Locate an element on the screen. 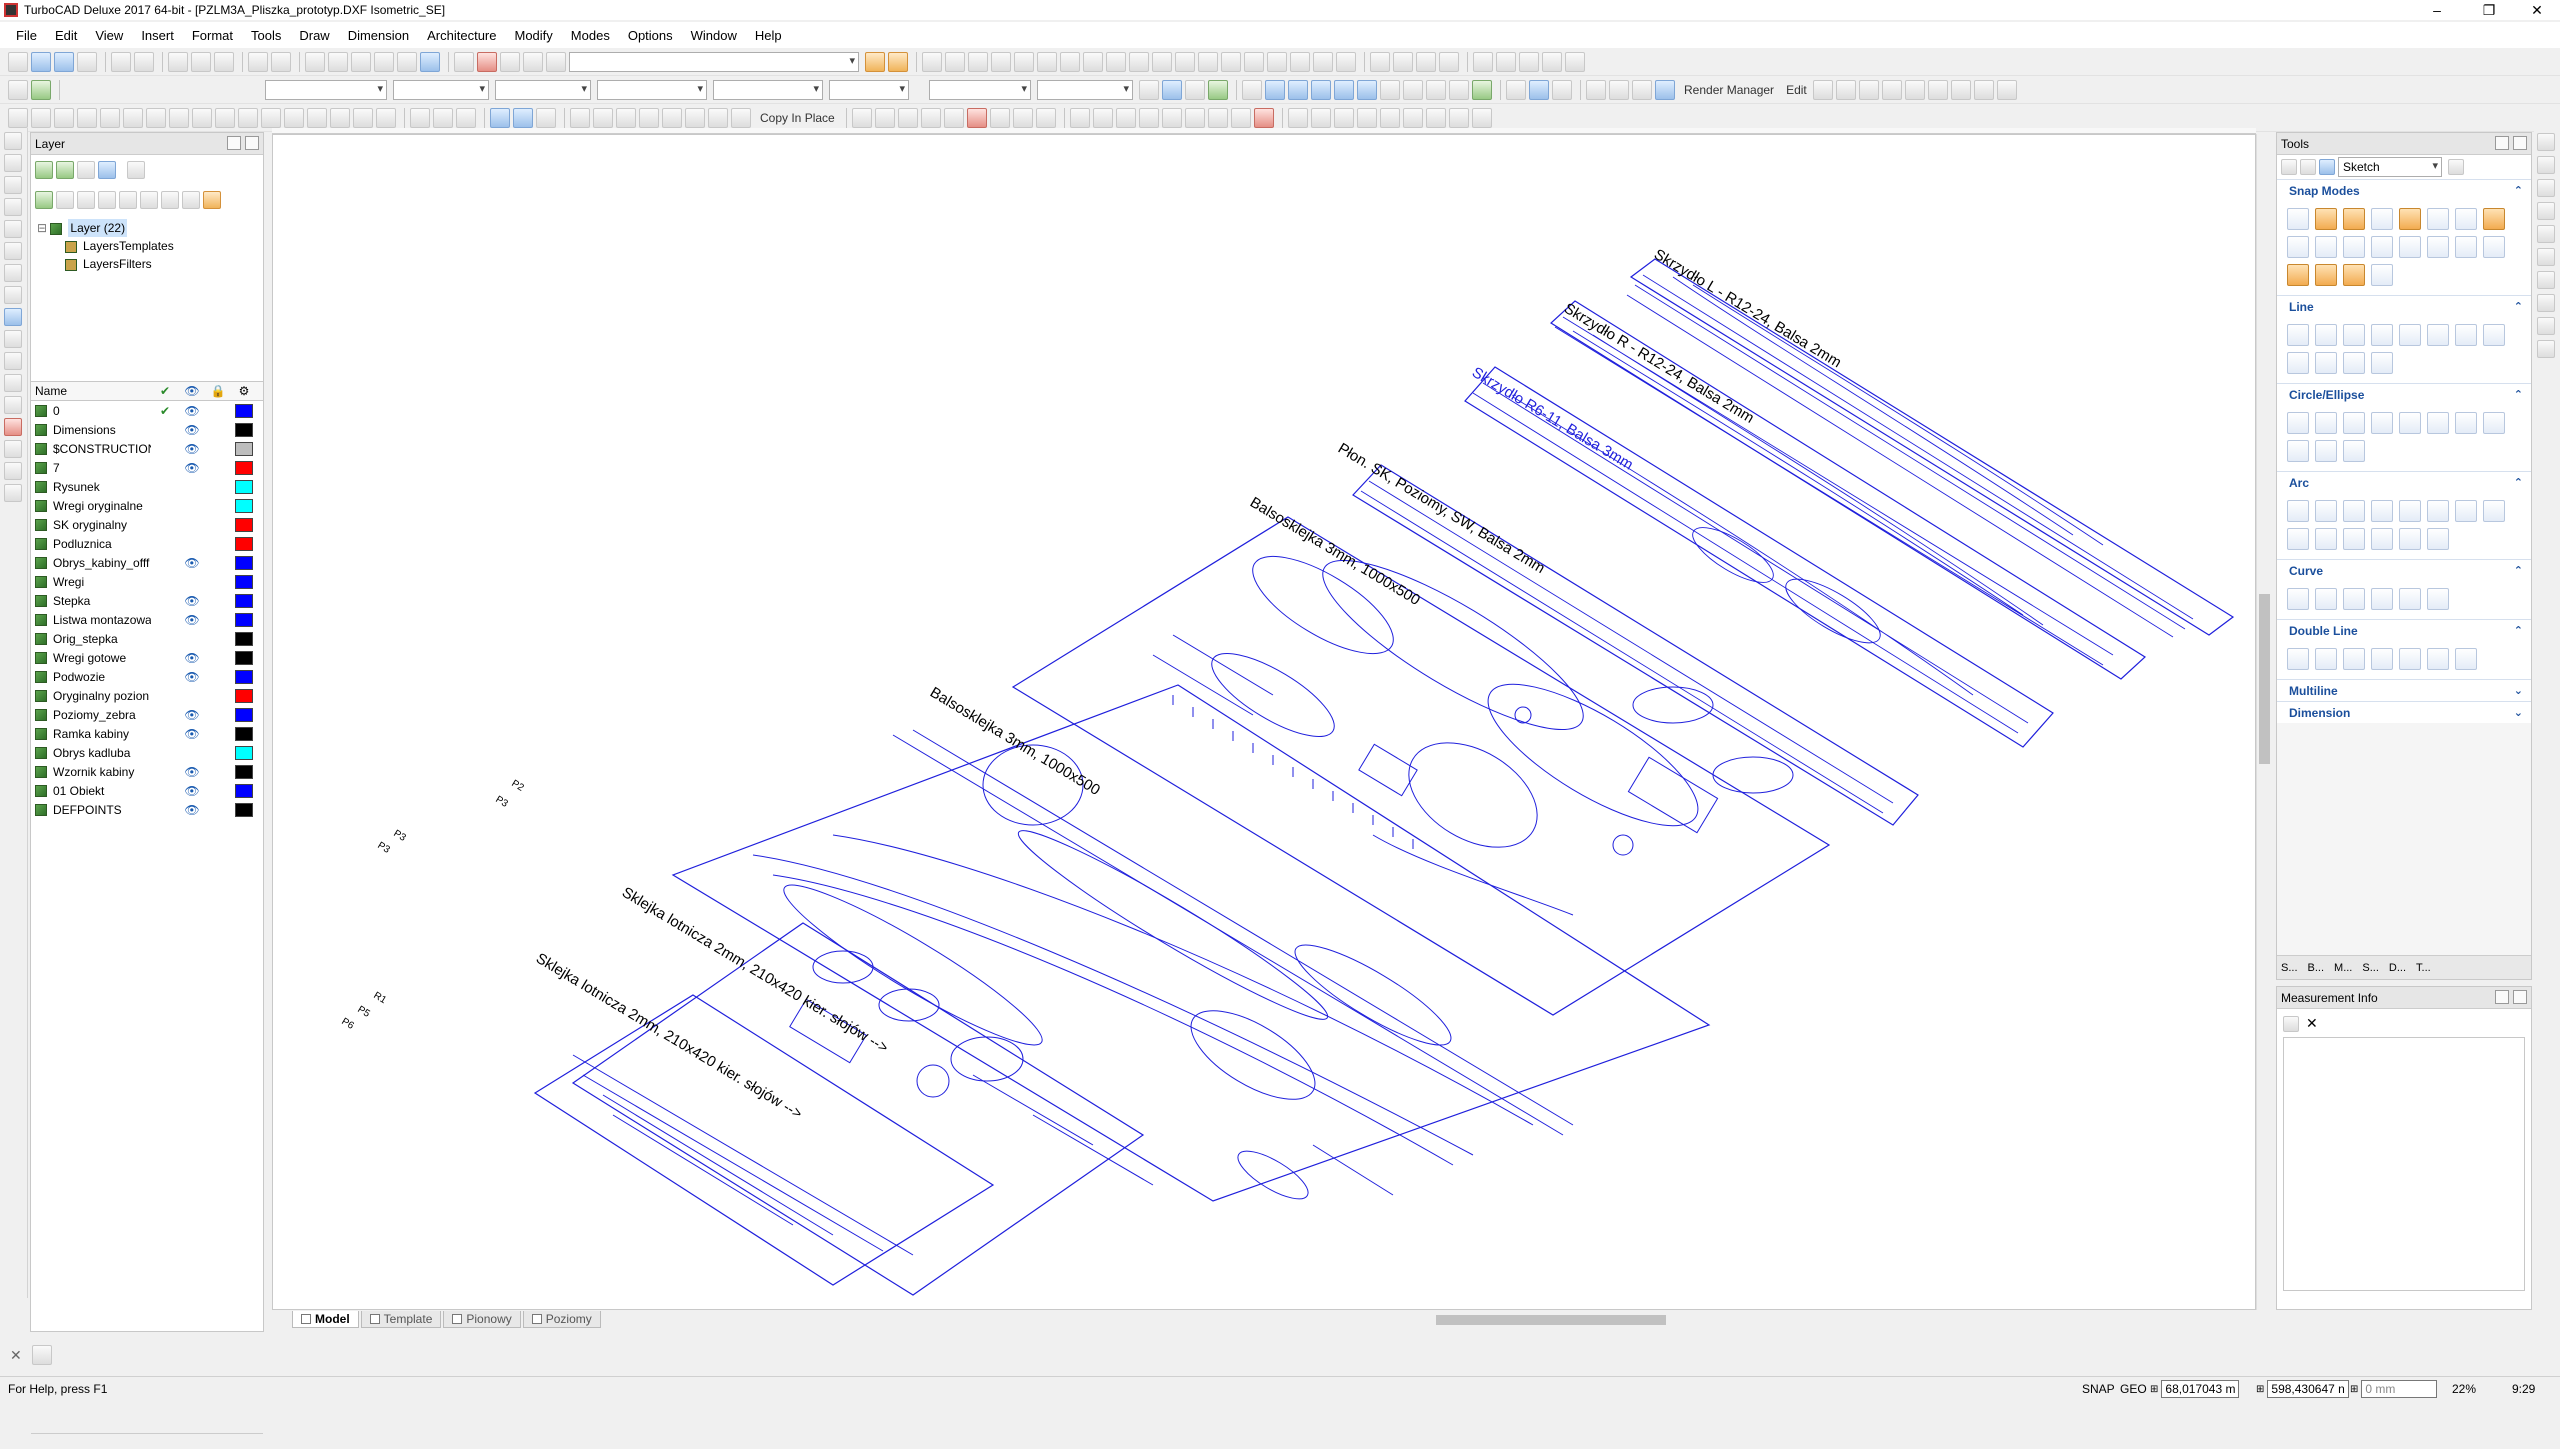 The image size is (2560, 1449). circle-arc-icon is located at coordinates (2494, 423).